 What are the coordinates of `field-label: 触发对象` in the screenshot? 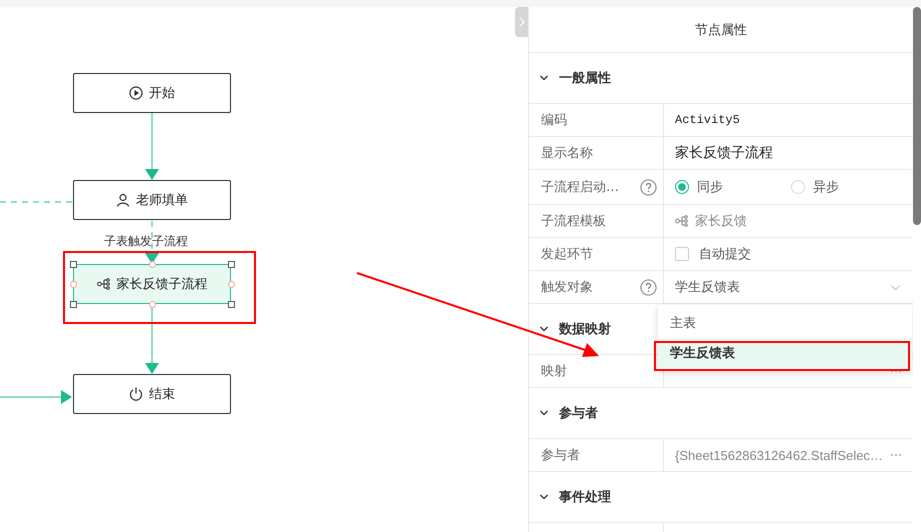 It's located at (567, 287).